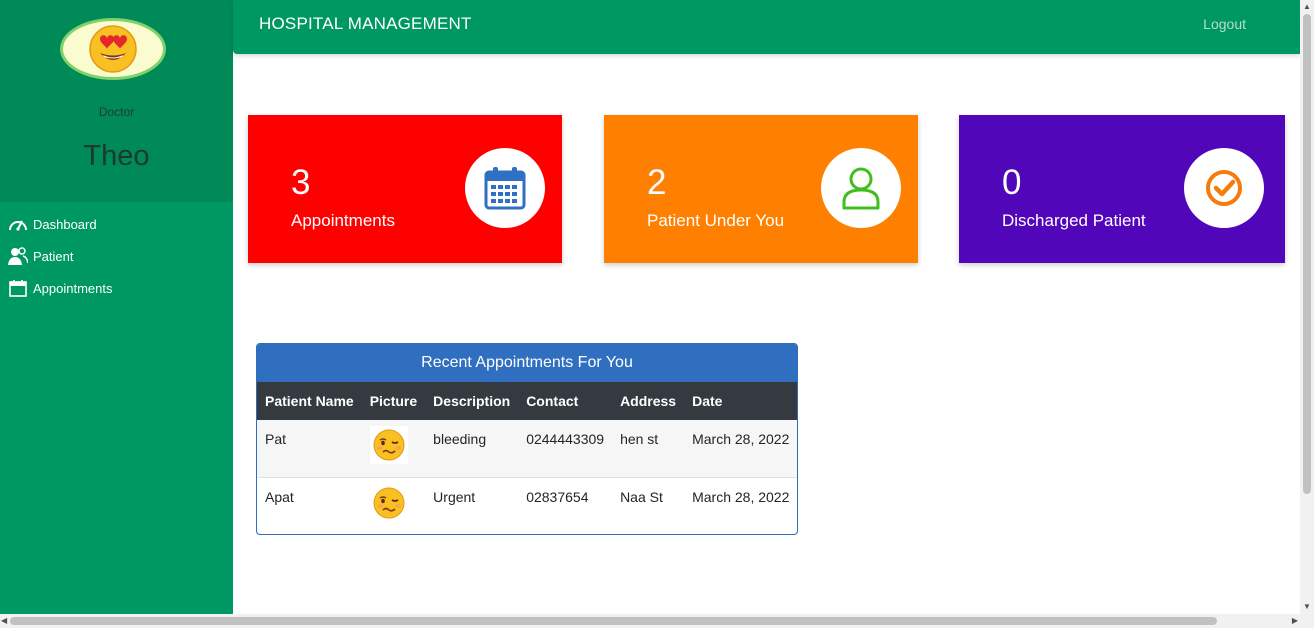 This screenshot has width=1314, height=628. I want to click on recent-appointments-title: Recent Appointments For You, so click(527, 363).